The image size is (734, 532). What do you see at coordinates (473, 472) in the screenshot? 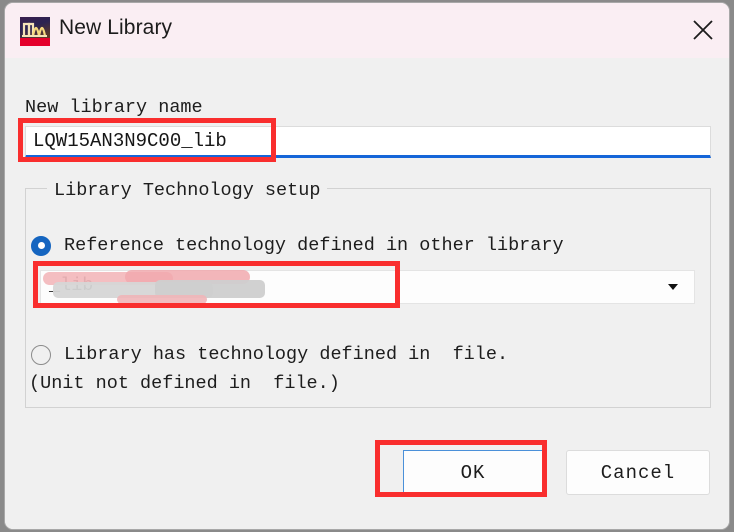
I see `ok-button: OK` at bounding box center [473, 472].